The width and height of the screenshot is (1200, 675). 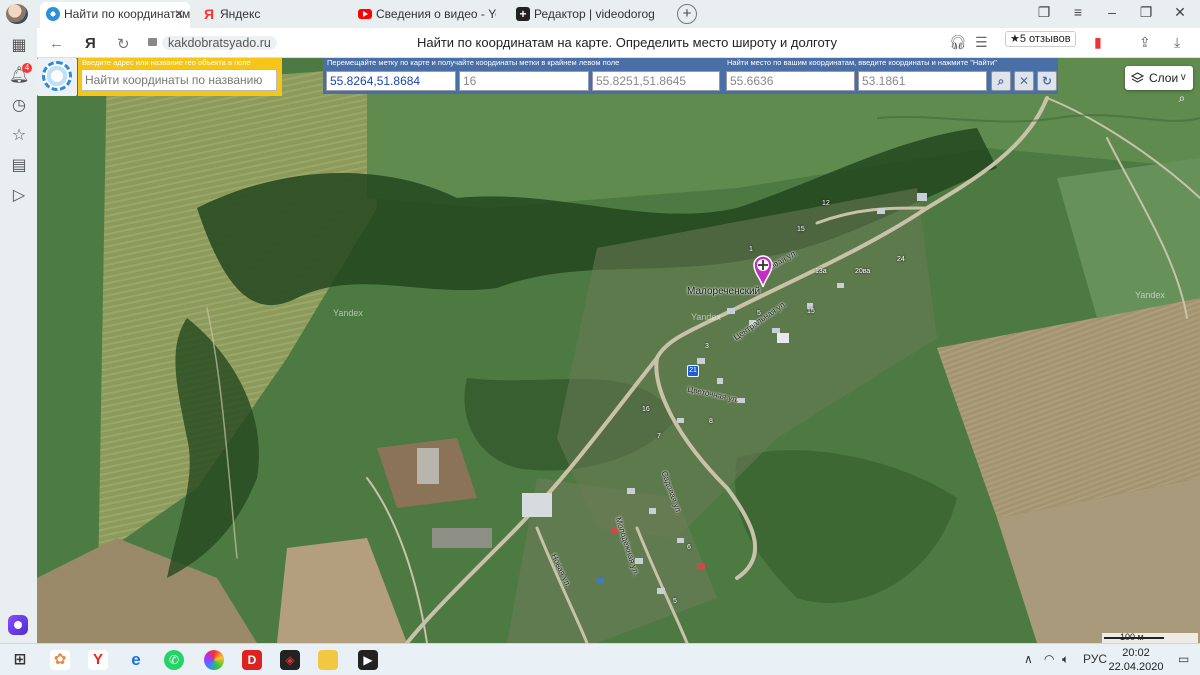 I want to click on tray-expand-icon: ∧, so click(x=1028, y=659).